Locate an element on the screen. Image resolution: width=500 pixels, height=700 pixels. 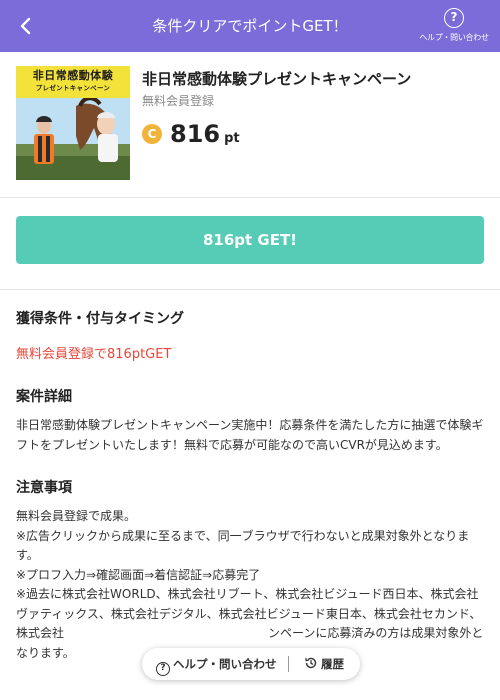
page-title: 条件クリアでポイントGET！ is located at coordinates (250, 26).